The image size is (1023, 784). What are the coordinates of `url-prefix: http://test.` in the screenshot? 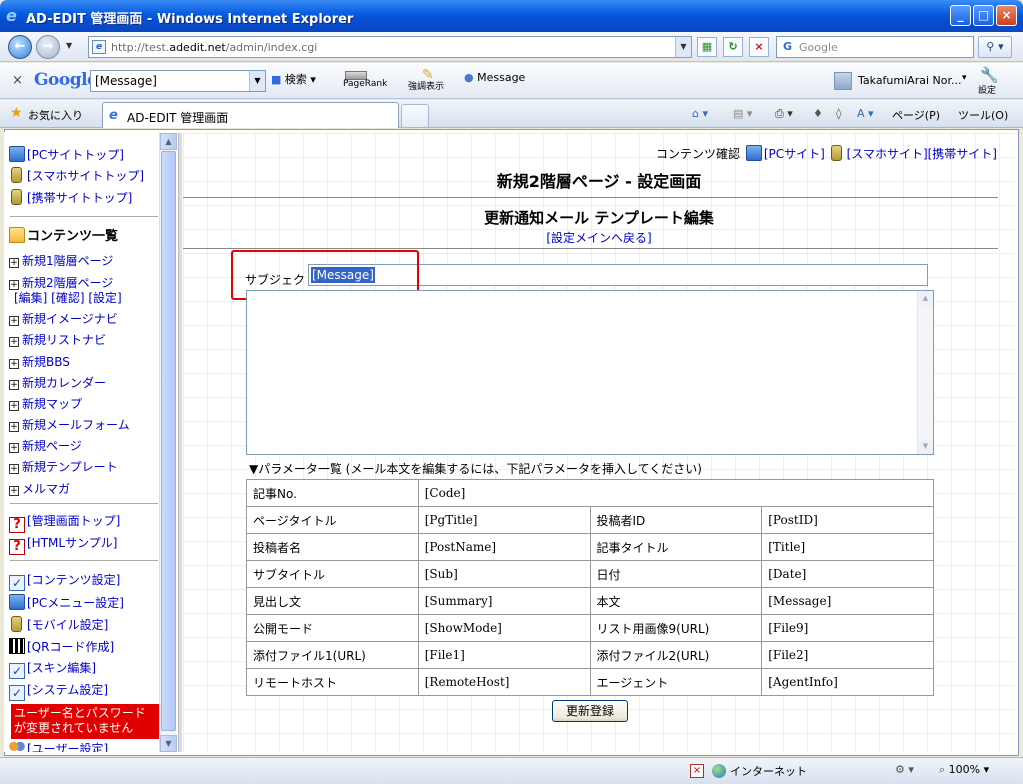 It's located at (140, 47).